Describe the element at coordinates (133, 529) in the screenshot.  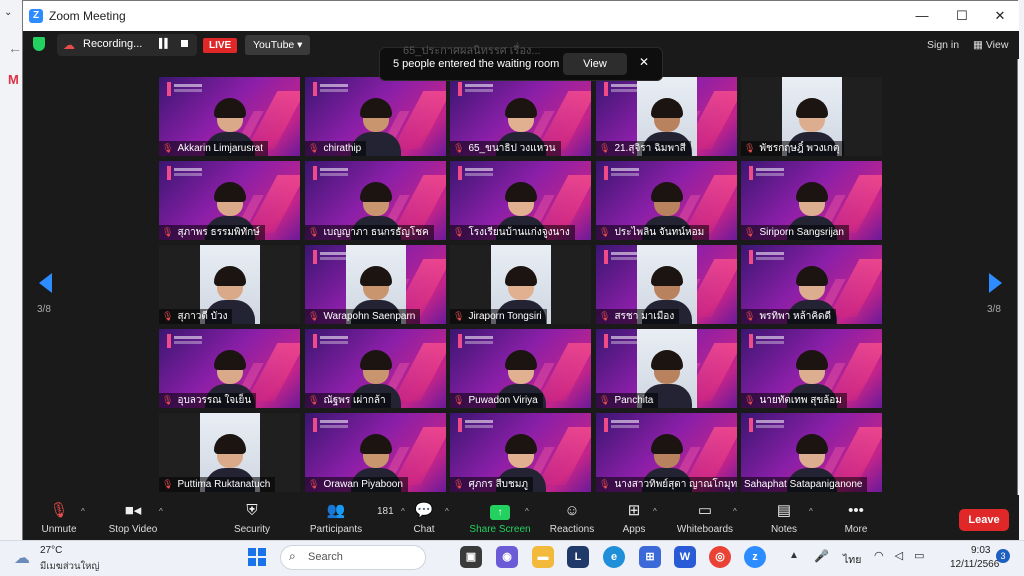
I see `stop-video-label: Stop Video` at that location.